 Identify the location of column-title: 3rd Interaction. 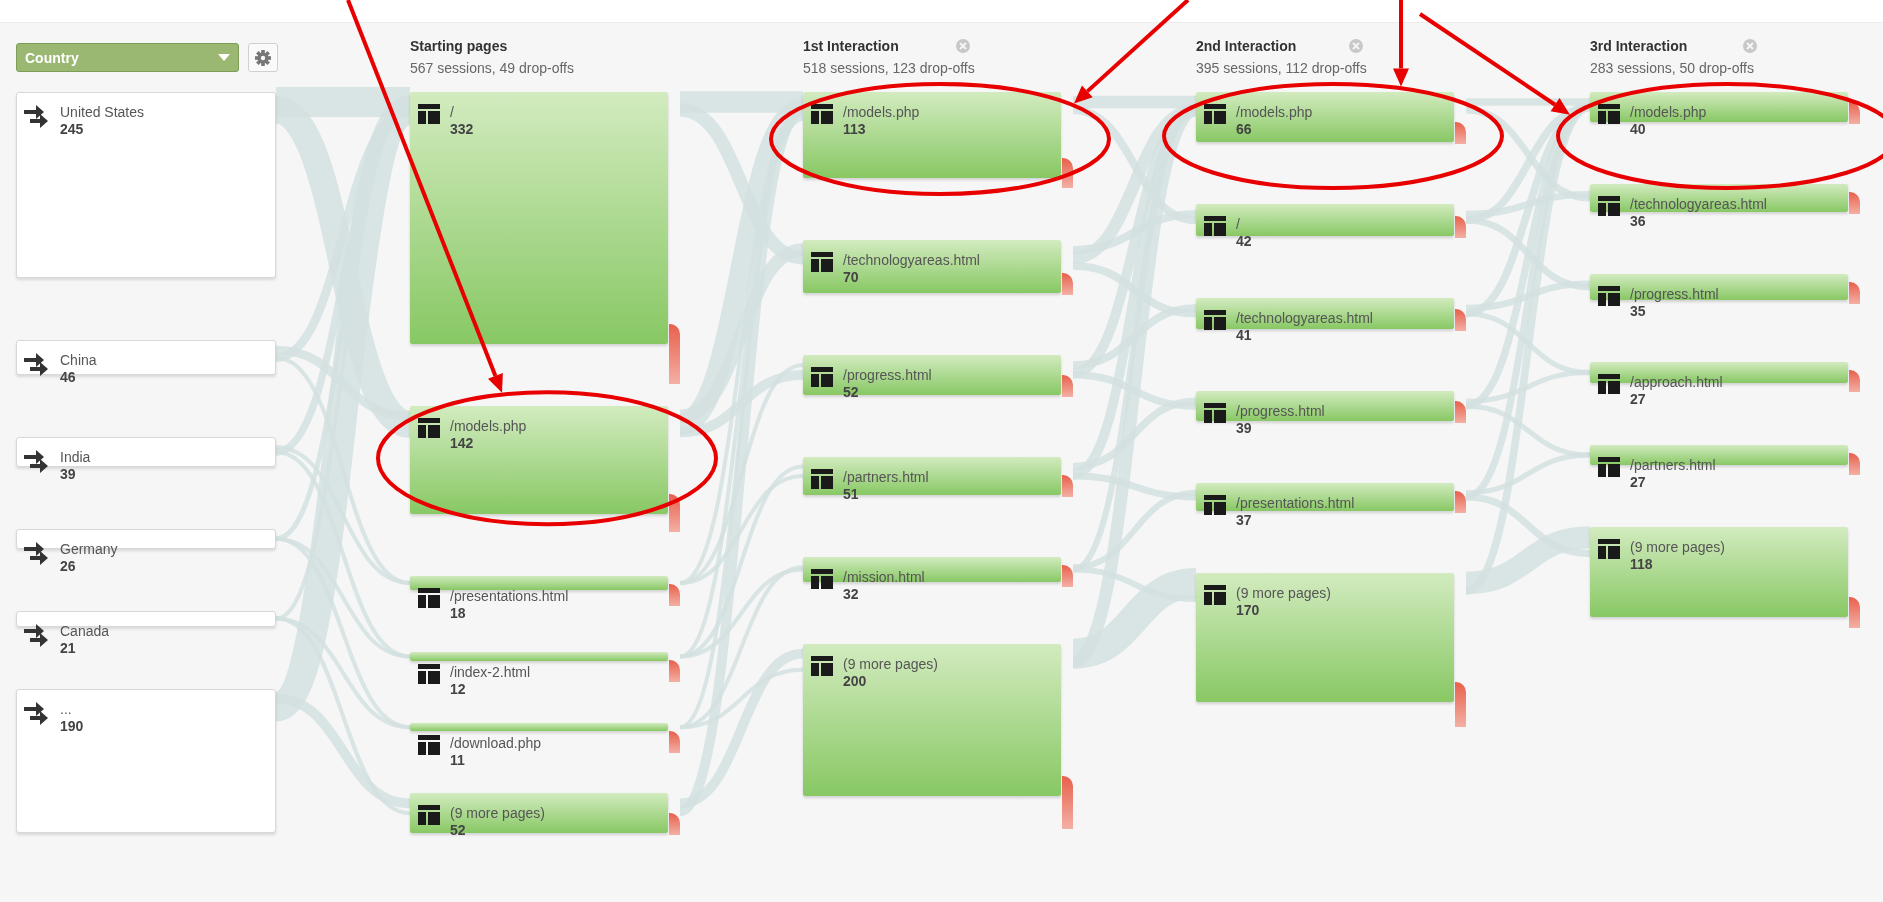
(1639, 46).